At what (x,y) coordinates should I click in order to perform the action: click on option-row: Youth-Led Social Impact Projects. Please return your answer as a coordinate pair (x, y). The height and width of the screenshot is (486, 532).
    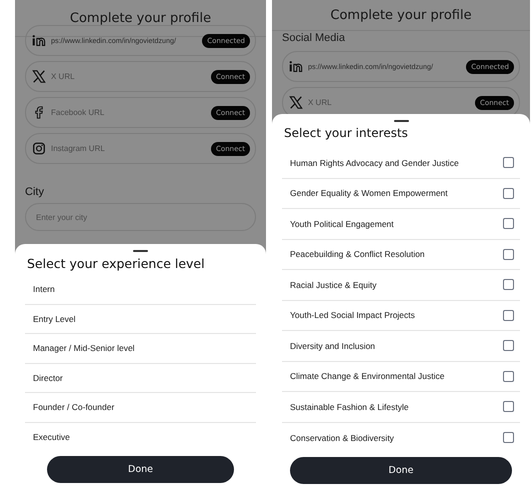
    Looking at the image, I should click on (401, 315).